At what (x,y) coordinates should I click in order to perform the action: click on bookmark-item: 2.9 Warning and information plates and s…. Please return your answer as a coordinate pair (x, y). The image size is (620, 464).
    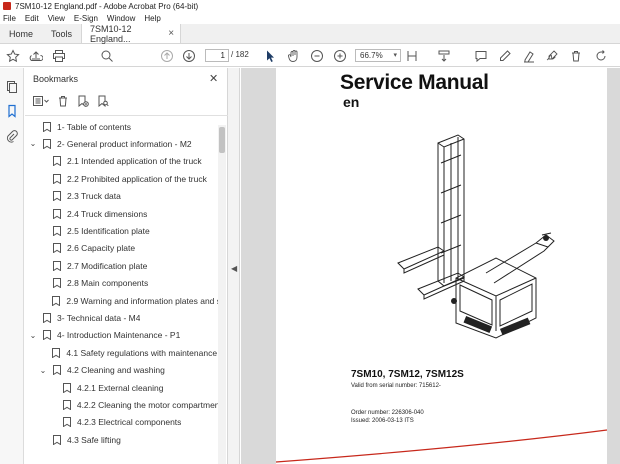
    Looking at the image, I should click on (122, 300).